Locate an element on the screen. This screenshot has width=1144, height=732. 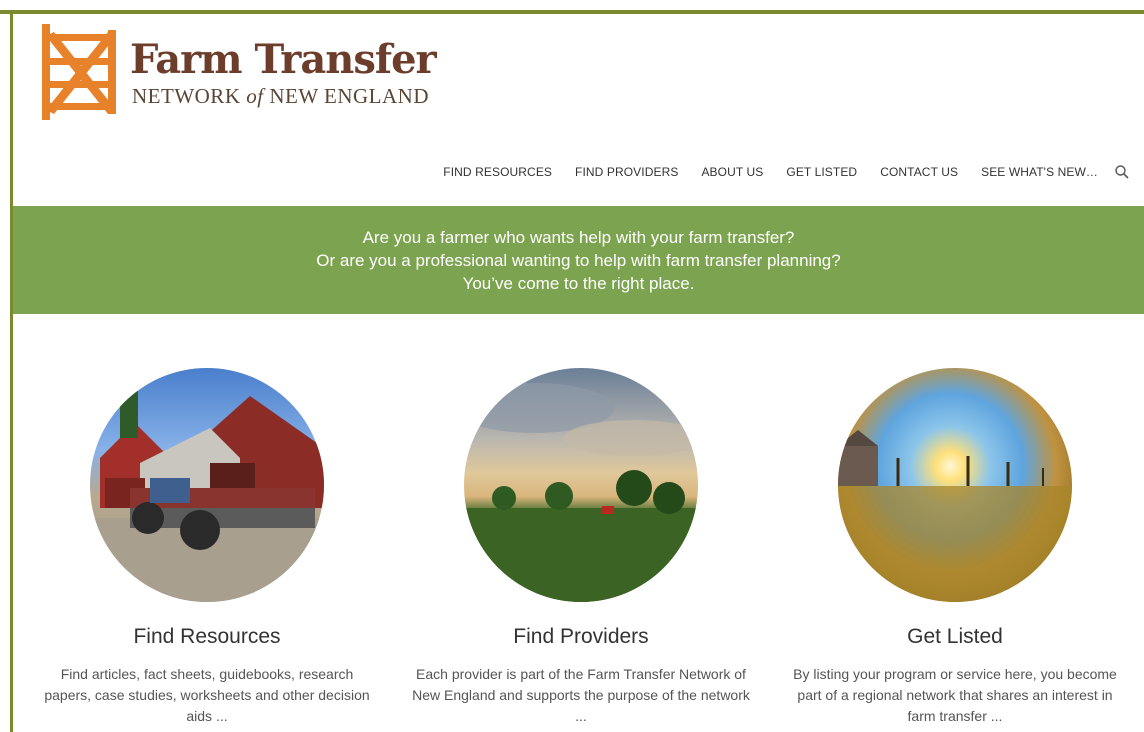
nav-about-us: ABOUT US is located at coordinates (732, 172).